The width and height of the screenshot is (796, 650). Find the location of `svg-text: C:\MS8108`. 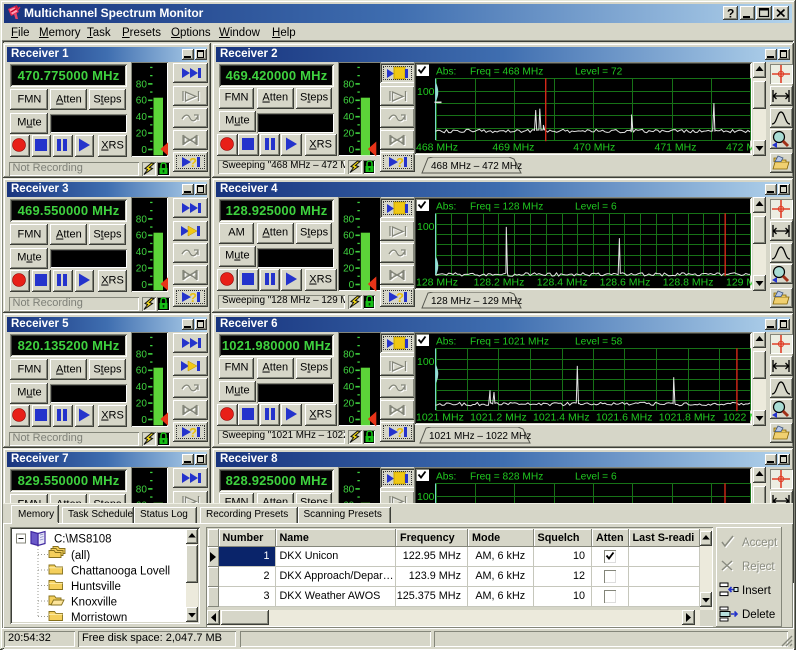

svg-text: C:\MS8108 is located at coordinates (83, 540).